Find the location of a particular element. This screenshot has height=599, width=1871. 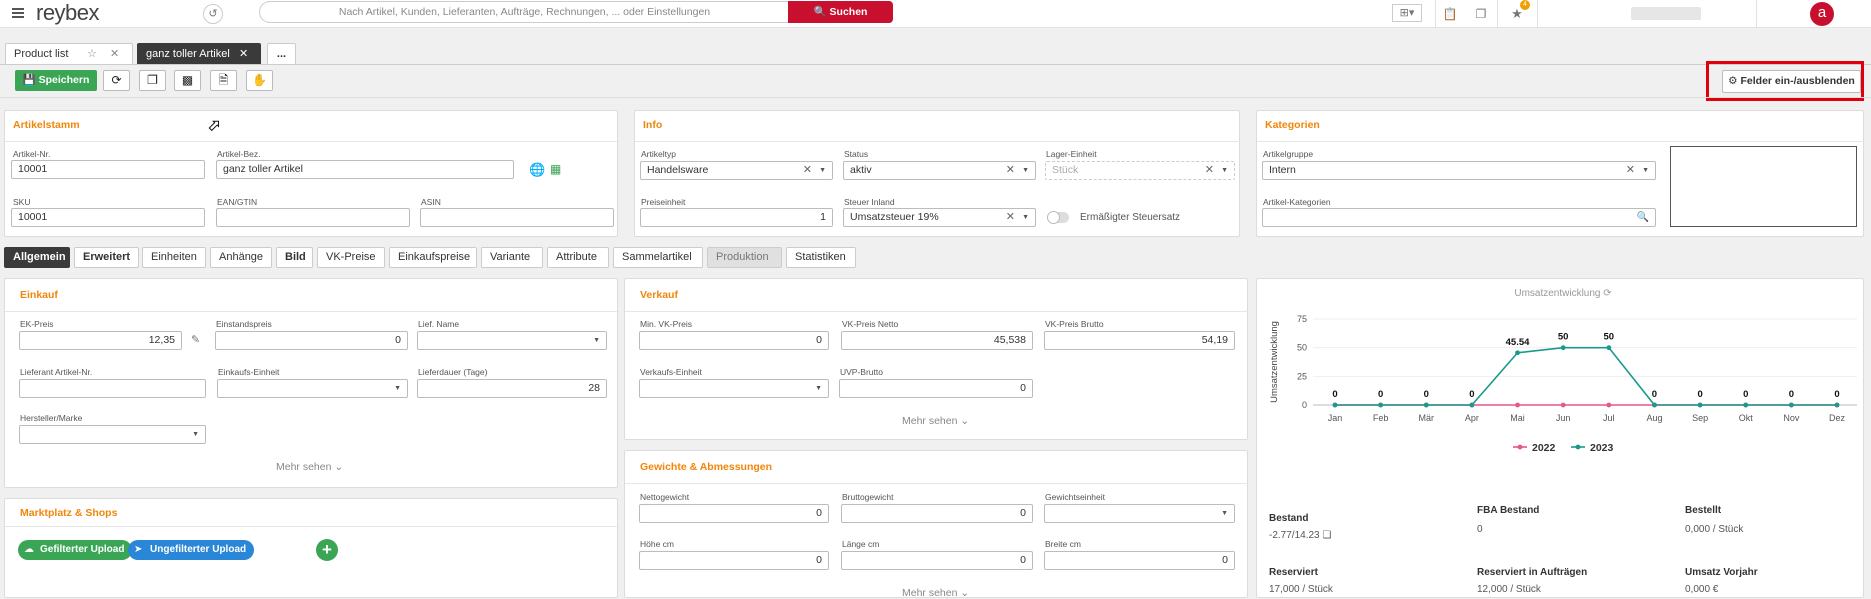

label: EK-Preis is located at coordinates (37, 324).